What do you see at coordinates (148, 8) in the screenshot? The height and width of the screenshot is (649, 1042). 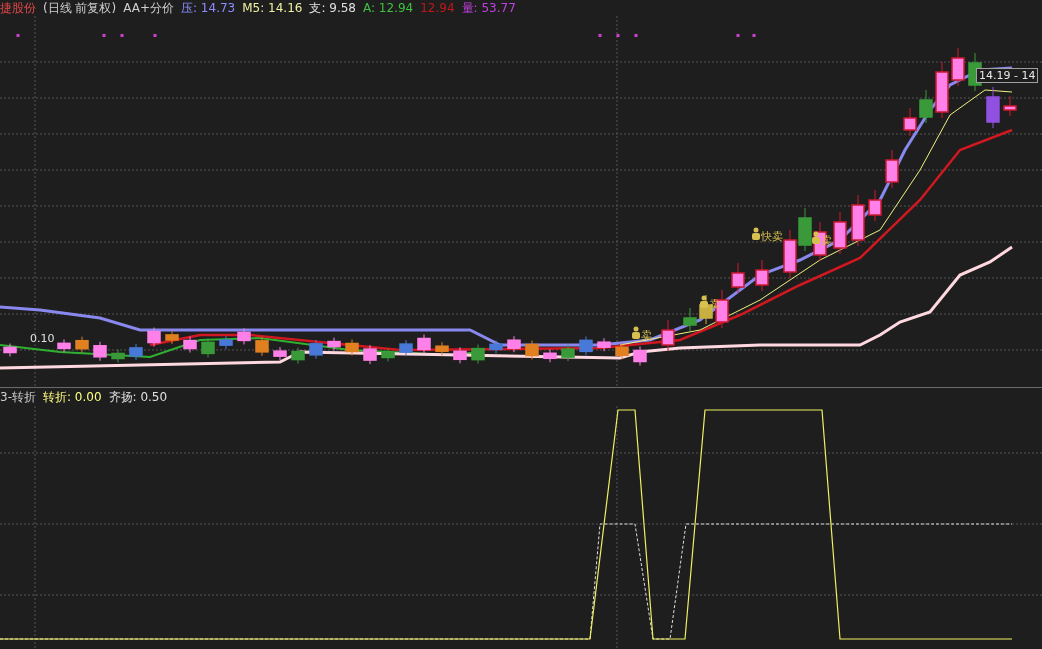 I see `indicator-name: AA+分价` at bounding box center [148, 8].